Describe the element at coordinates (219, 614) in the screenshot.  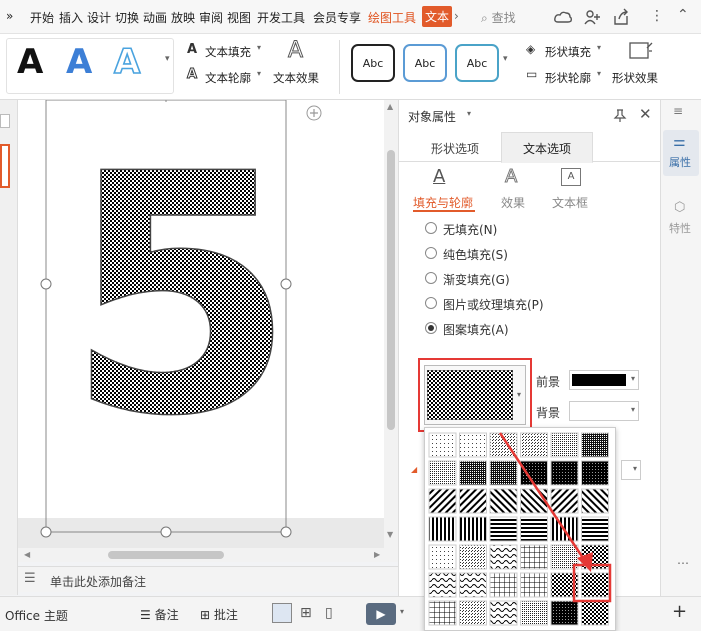
I see `comment-button: ⊞ 批注` at that location.